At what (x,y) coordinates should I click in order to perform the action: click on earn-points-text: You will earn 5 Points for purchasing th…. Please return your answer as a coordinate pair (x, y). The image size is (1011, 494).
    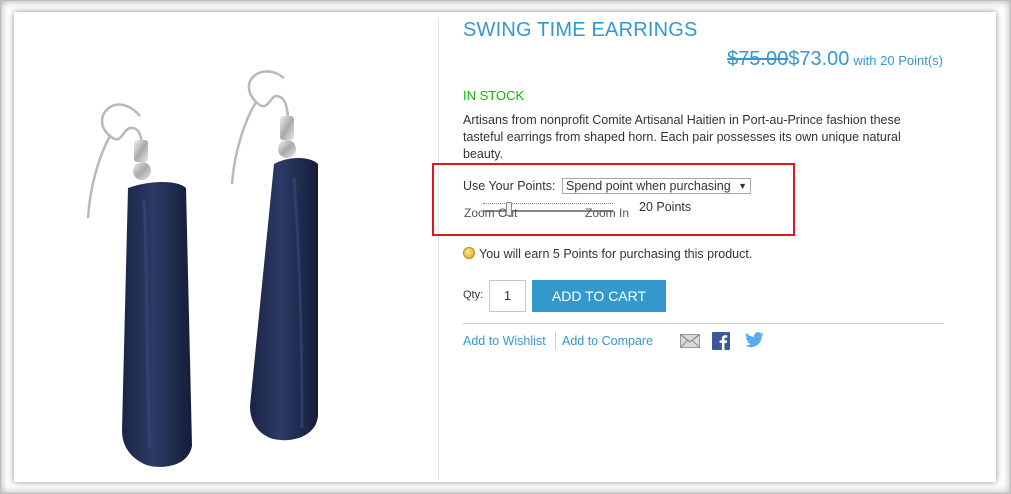
    Looking at the image, I should click on (616, 254).